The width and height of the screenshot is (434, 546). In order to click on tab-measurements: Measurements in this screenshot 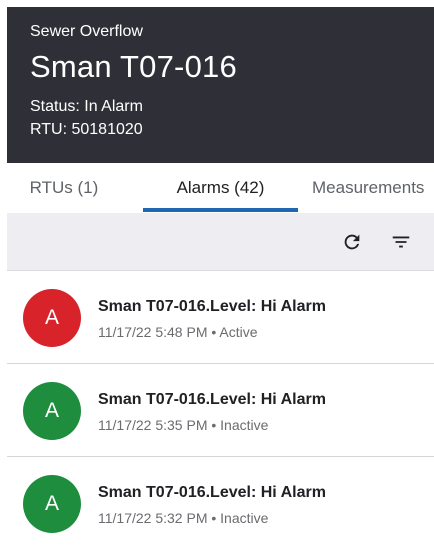, I will do `click(373, 188)`.